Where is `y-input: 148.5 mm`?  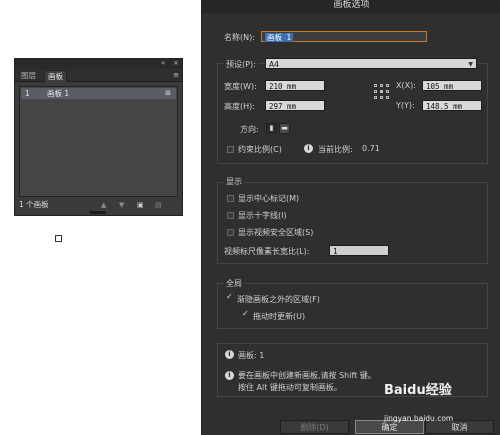 y-input: 148.5 mm is located at coordinates (452, 105).